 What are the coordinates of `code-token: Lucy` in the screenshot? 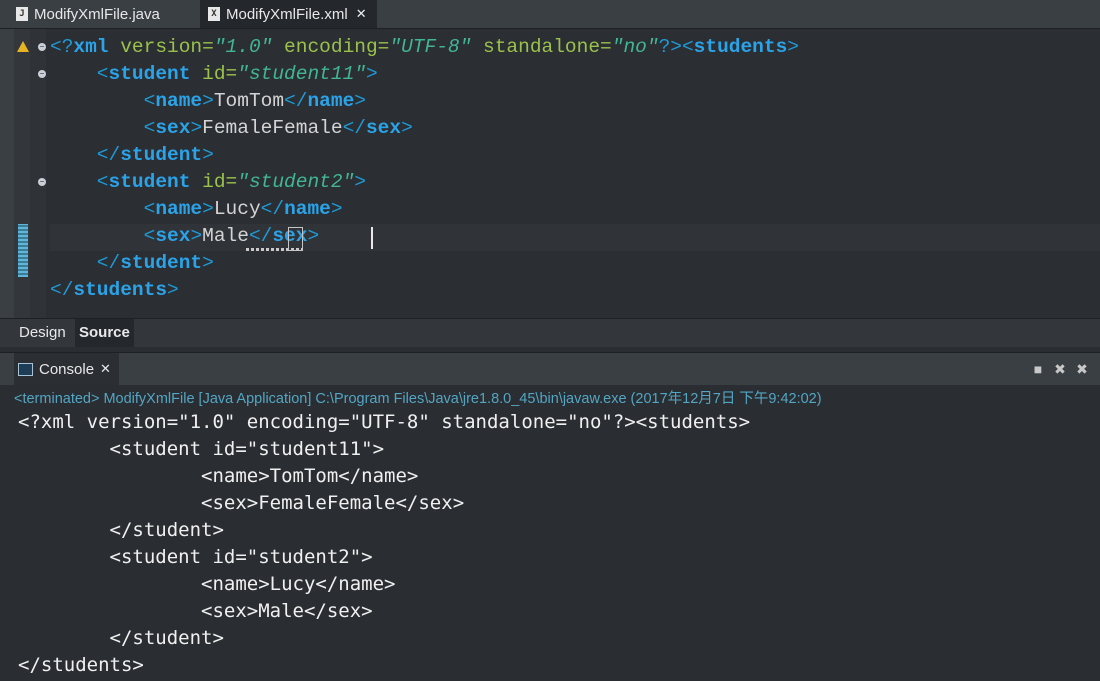 It's located at (237, 209).